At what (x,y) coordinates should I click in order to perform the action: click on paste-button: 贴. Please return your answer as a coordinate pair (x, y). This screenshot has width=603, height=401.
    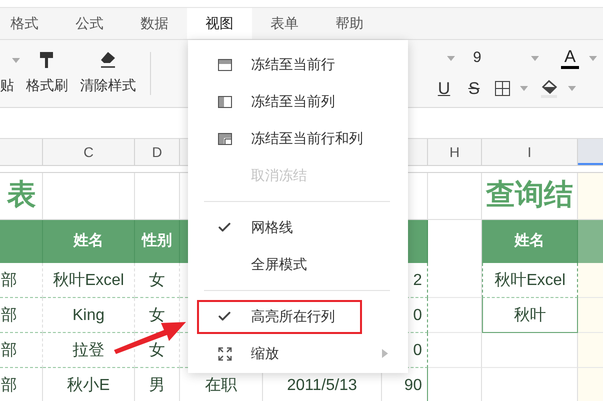
    Looking at the image, I should click on (10, 73).